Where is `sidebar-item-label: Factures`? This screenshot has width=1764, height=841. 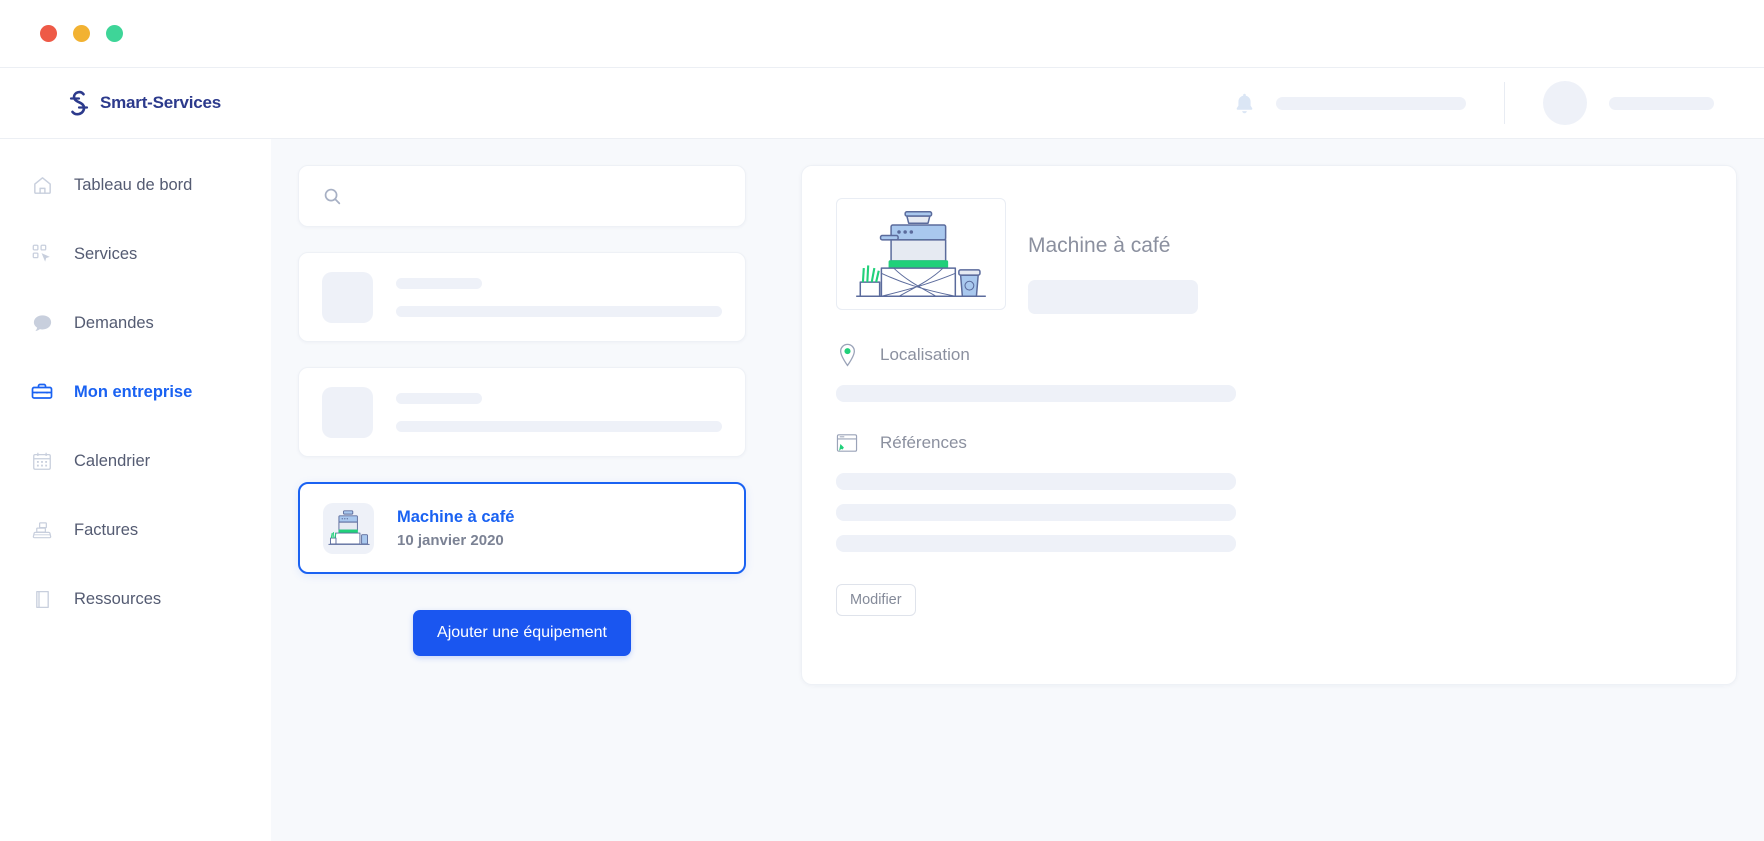
sidebar-item-label: Factures is located at coordinates (106, 529).